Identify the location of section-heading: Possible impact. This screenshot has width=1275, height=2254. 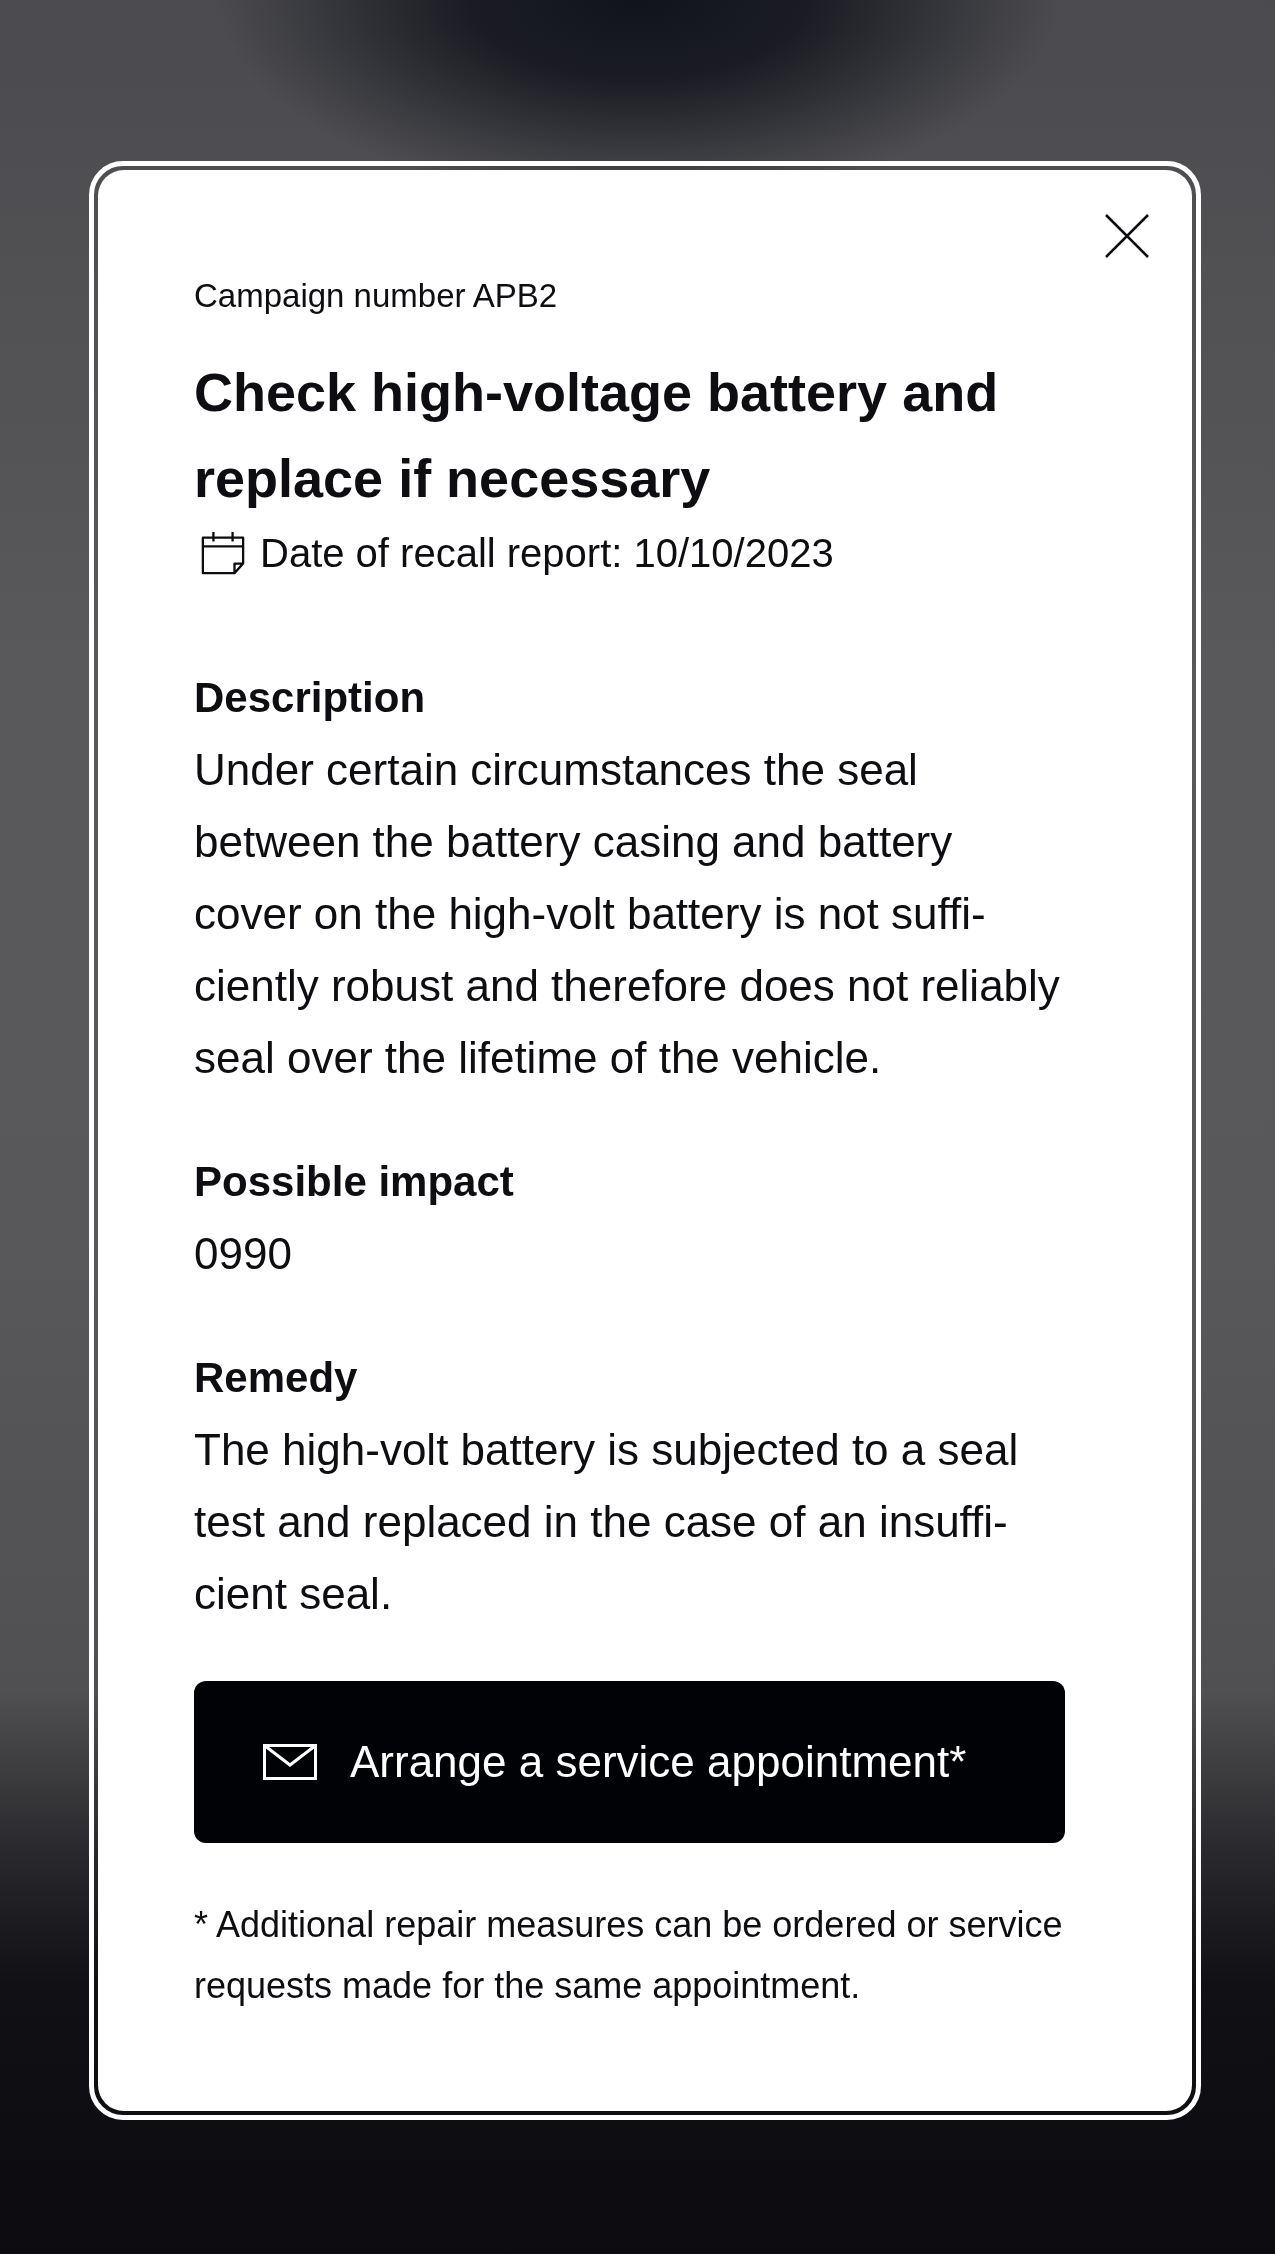
(354, 1182).